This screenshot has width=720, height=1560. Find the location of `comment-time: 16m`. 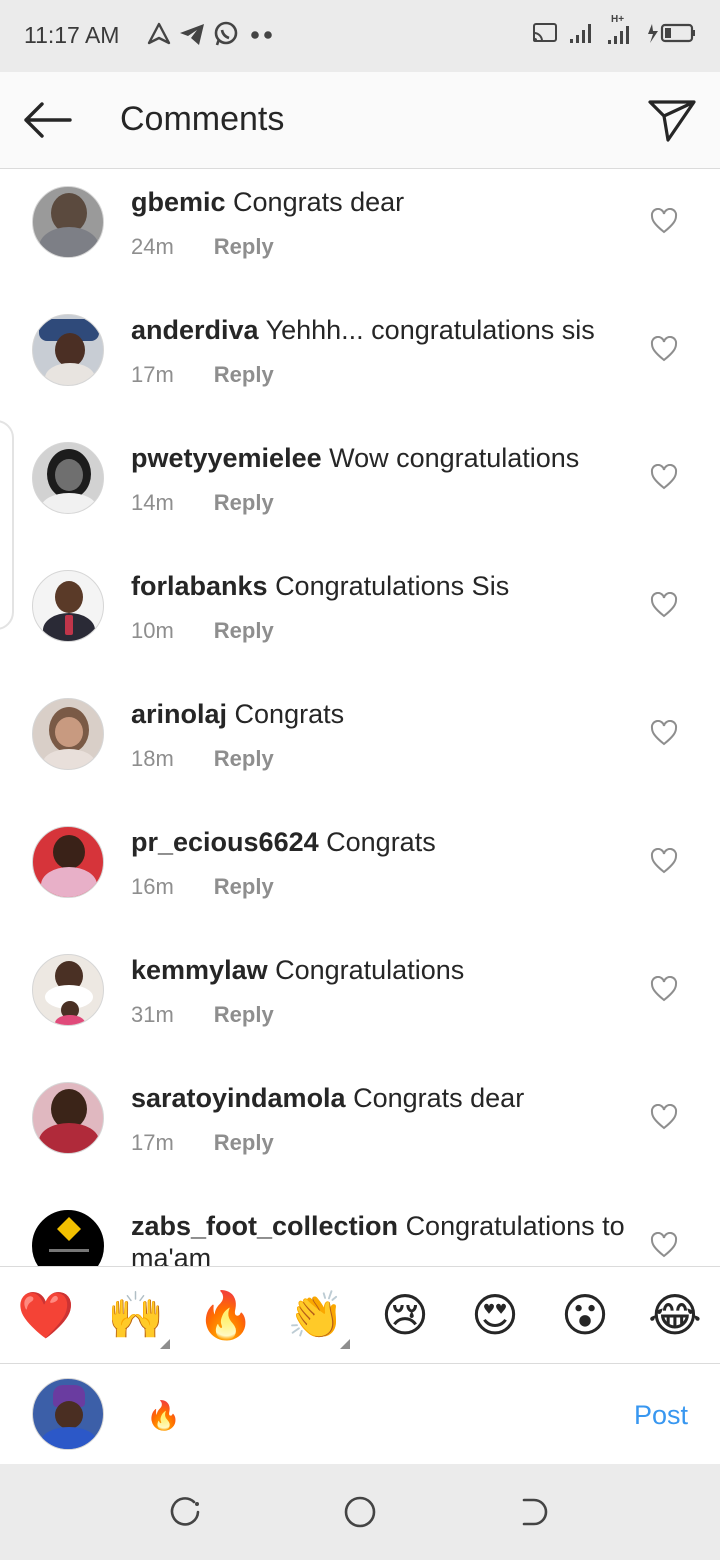

comment-time: 16m is located at coordinates (152, 886).